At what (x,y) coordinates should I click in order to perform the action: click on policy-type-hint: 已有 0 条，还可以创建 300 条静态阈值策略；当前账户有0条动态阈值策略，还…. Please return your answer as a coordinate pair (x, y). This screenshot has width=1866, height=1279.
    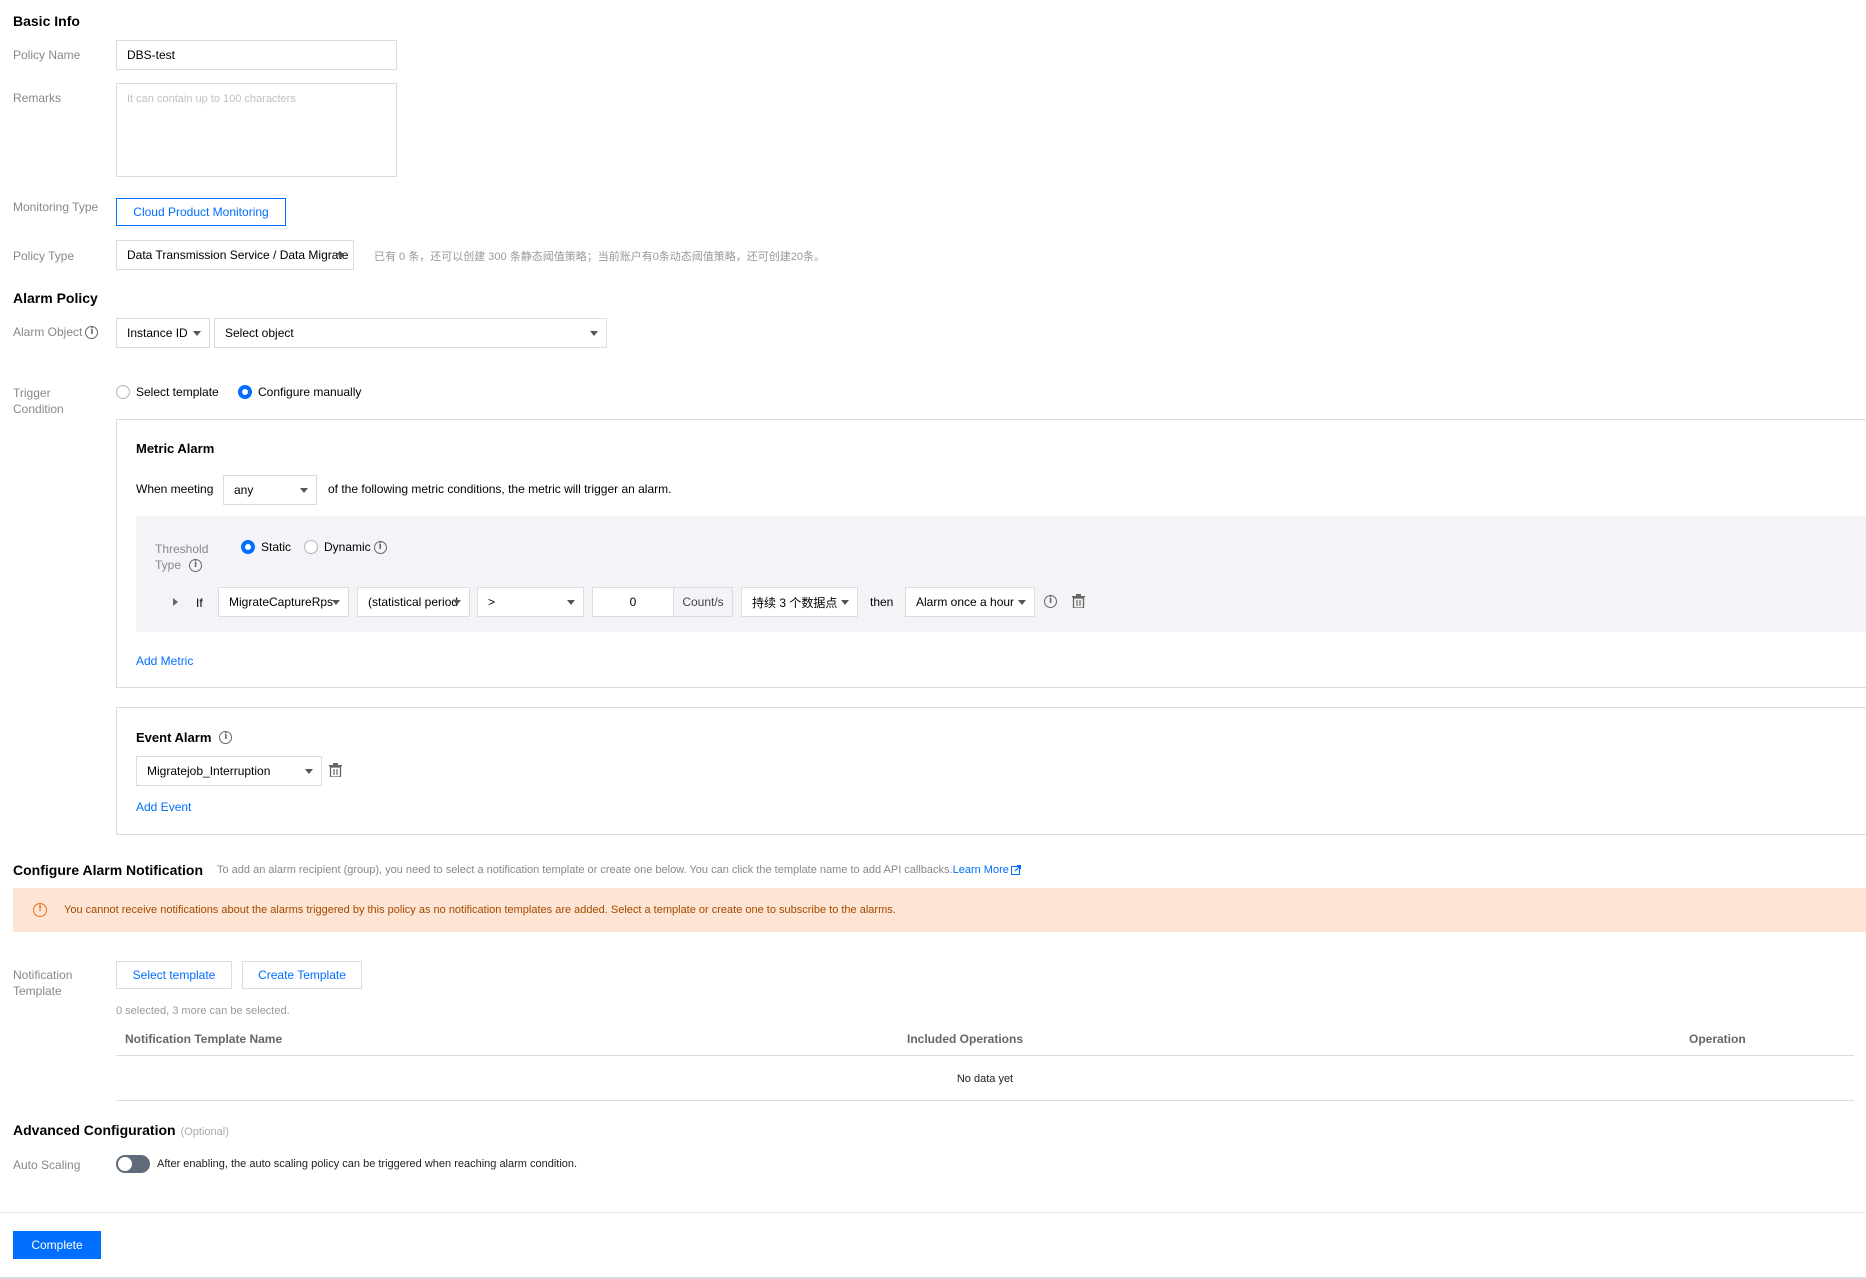
    Looking at the image, I should click on (600, 257).